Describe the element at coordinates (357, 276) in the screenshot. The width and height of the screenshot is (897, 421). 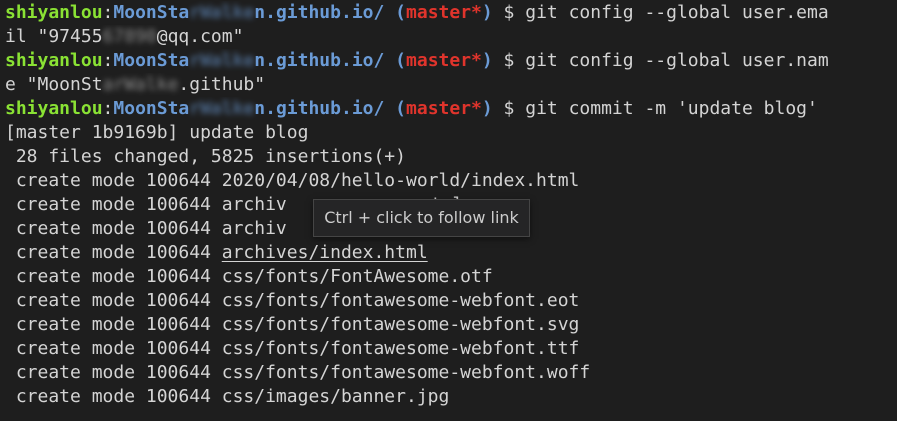
I see `file-link: css/fonts/FontAwesome.otf` at that location.